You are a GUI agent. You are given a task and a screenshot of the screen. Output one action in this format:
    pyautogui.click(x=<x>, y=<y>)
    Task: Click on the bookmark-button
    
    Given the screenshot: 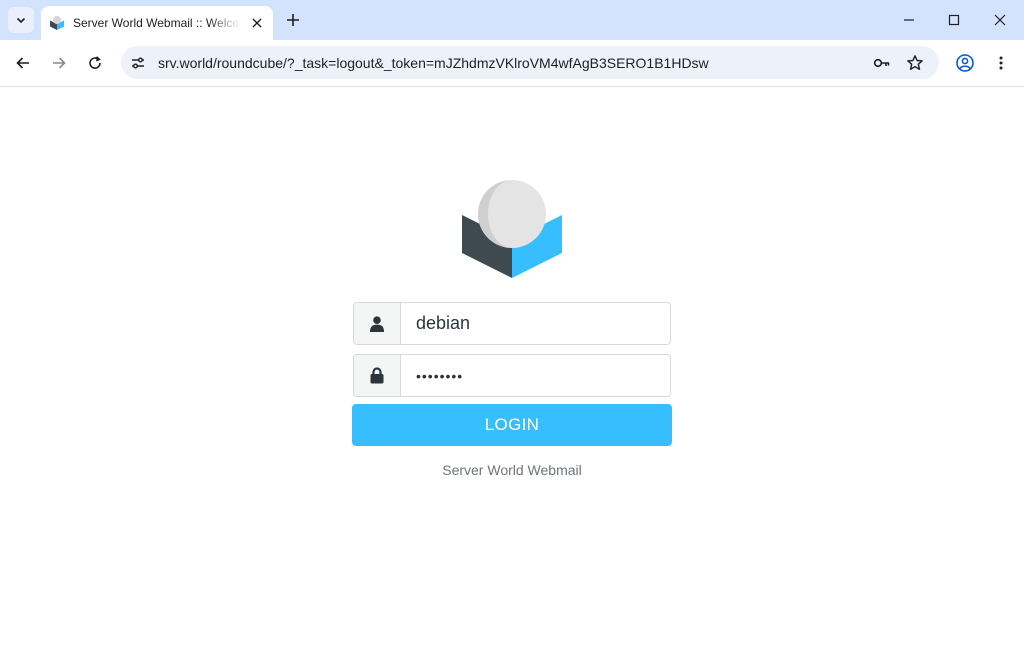 What is the action you would take?
    pyautogui.click(x=915, y=63)
    